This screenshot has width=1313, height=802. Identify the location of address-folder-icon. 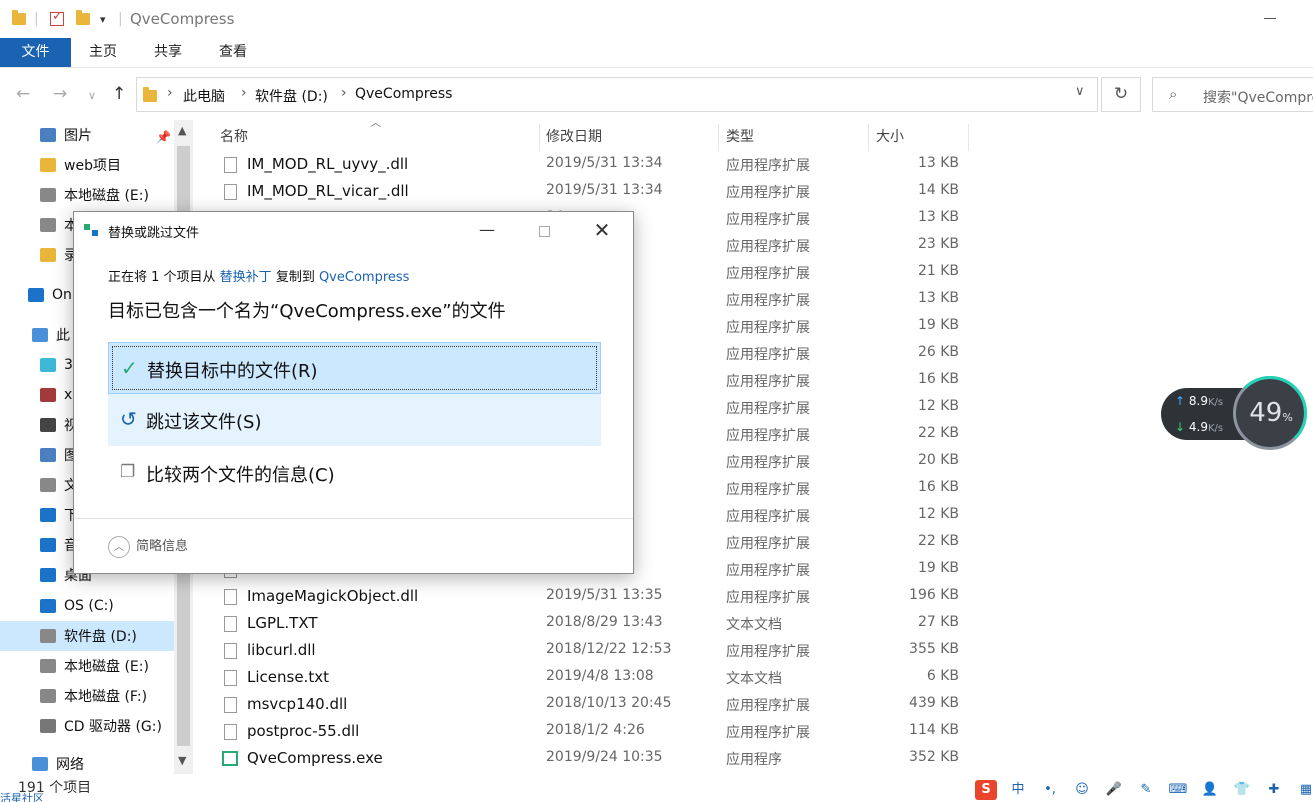
(150, 94).